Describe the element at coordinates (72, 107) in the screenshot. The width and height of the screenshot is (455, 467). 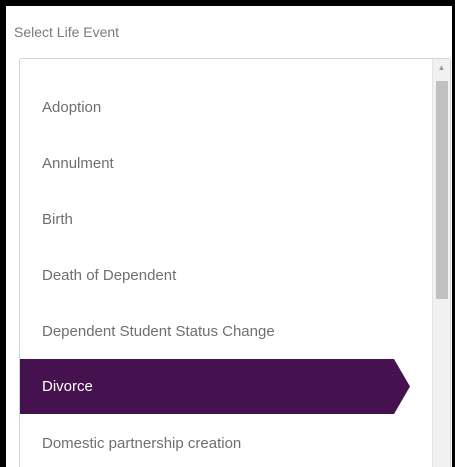
I see `list-item-label: Adoption` at that location.